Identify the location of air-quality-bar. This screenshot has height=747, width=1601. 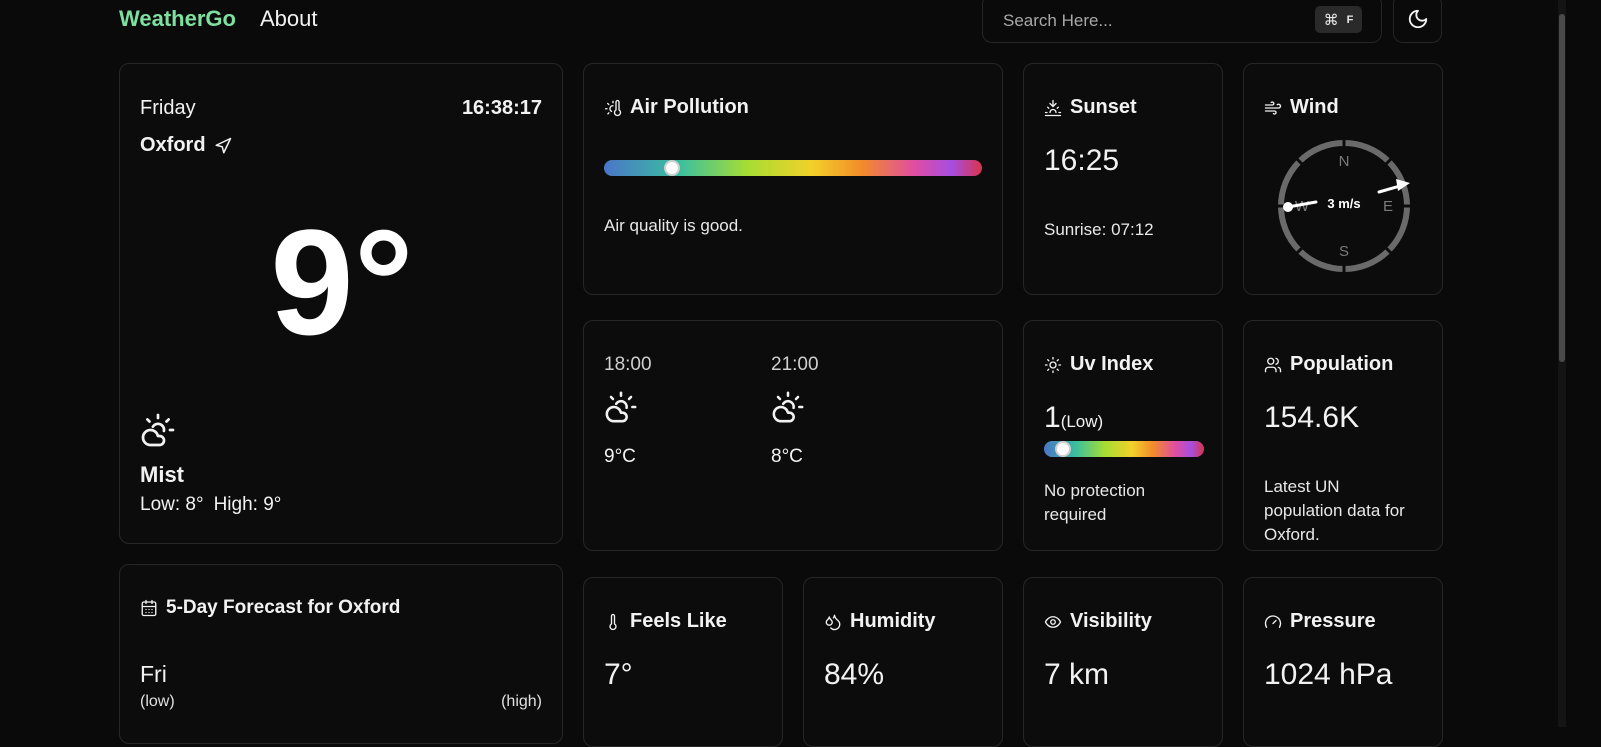
(793, 168).